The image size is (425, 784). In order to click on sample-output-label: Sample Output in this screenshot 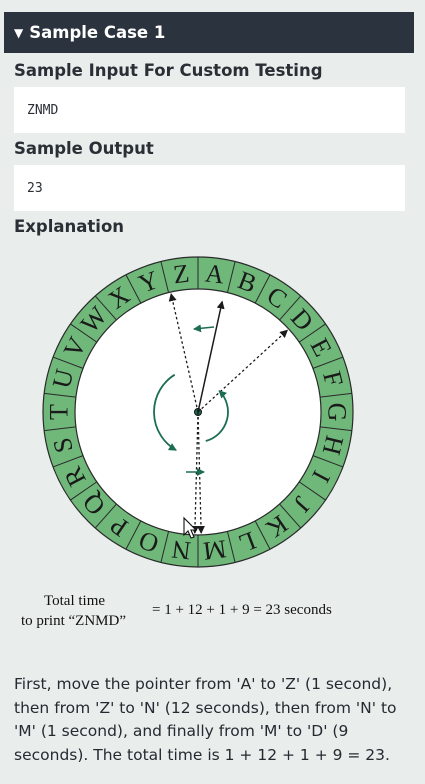, I will do `click(84, 148)`.